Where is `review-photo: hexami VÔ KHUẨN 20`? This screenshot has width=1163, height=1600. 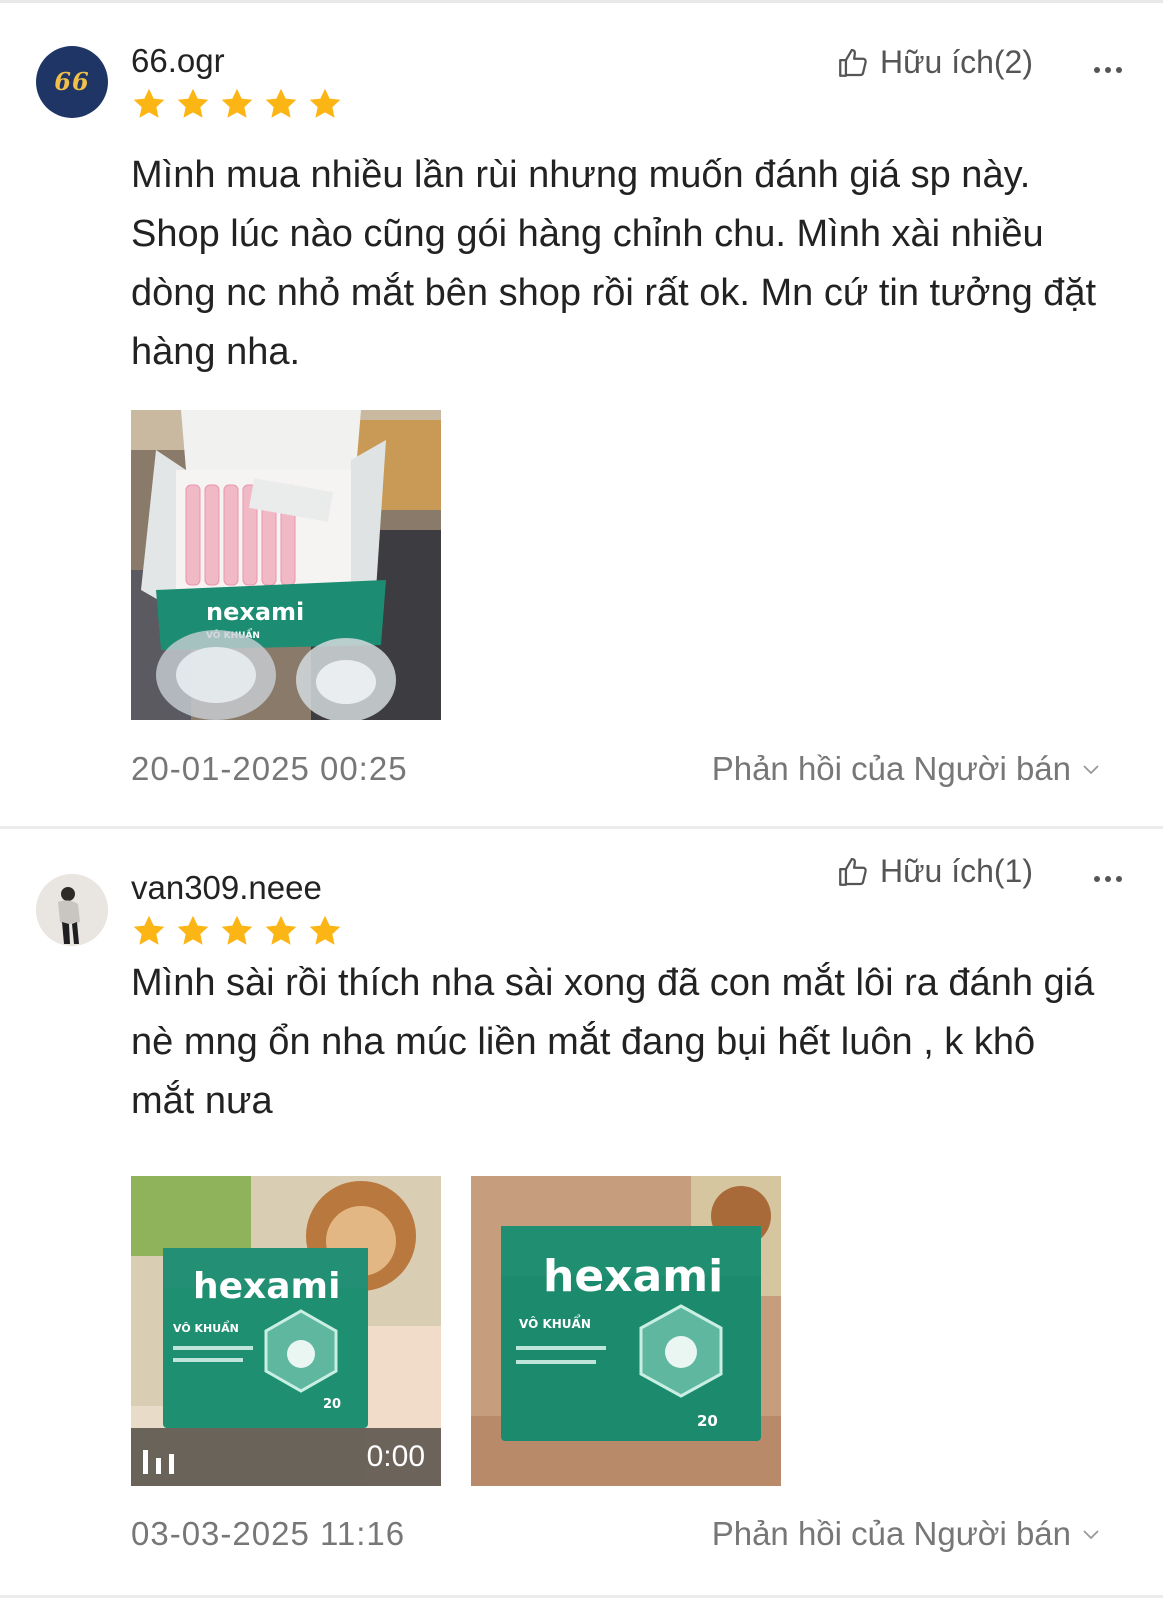
review-photo: hexami VÔ KHUẨN 20 is located at coordinates (626, 1331).